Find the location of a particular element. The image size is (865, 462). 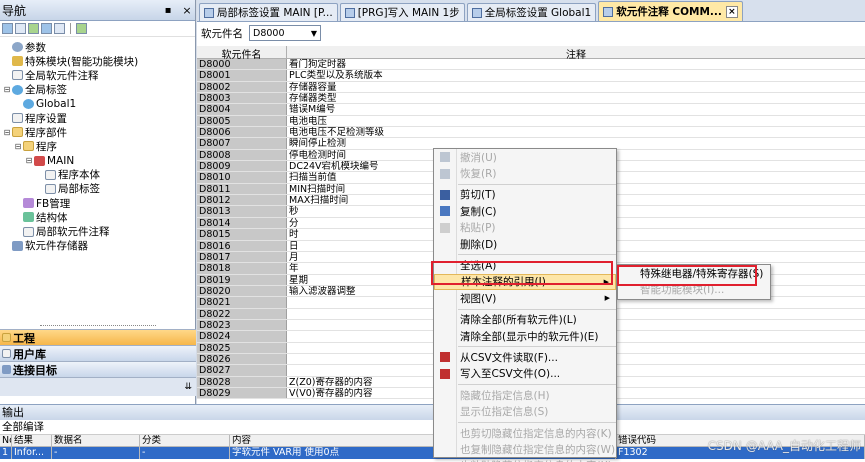

folder-icon is located at coordinates (28, 146).